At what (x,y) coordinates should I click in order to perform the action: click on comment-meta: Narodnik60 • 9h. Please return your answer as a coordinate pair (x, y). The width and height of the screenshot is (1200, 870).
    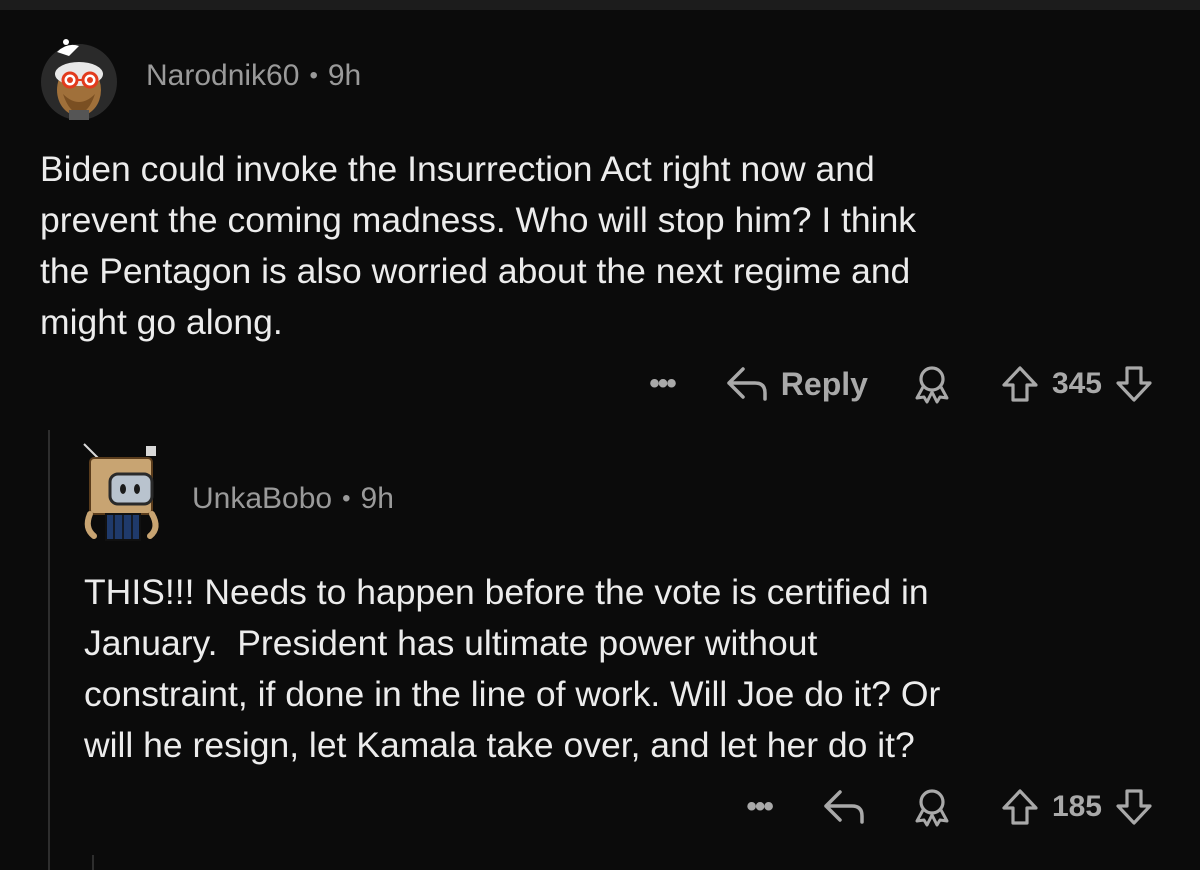
    Looking at the image, I should click on (253, 76).